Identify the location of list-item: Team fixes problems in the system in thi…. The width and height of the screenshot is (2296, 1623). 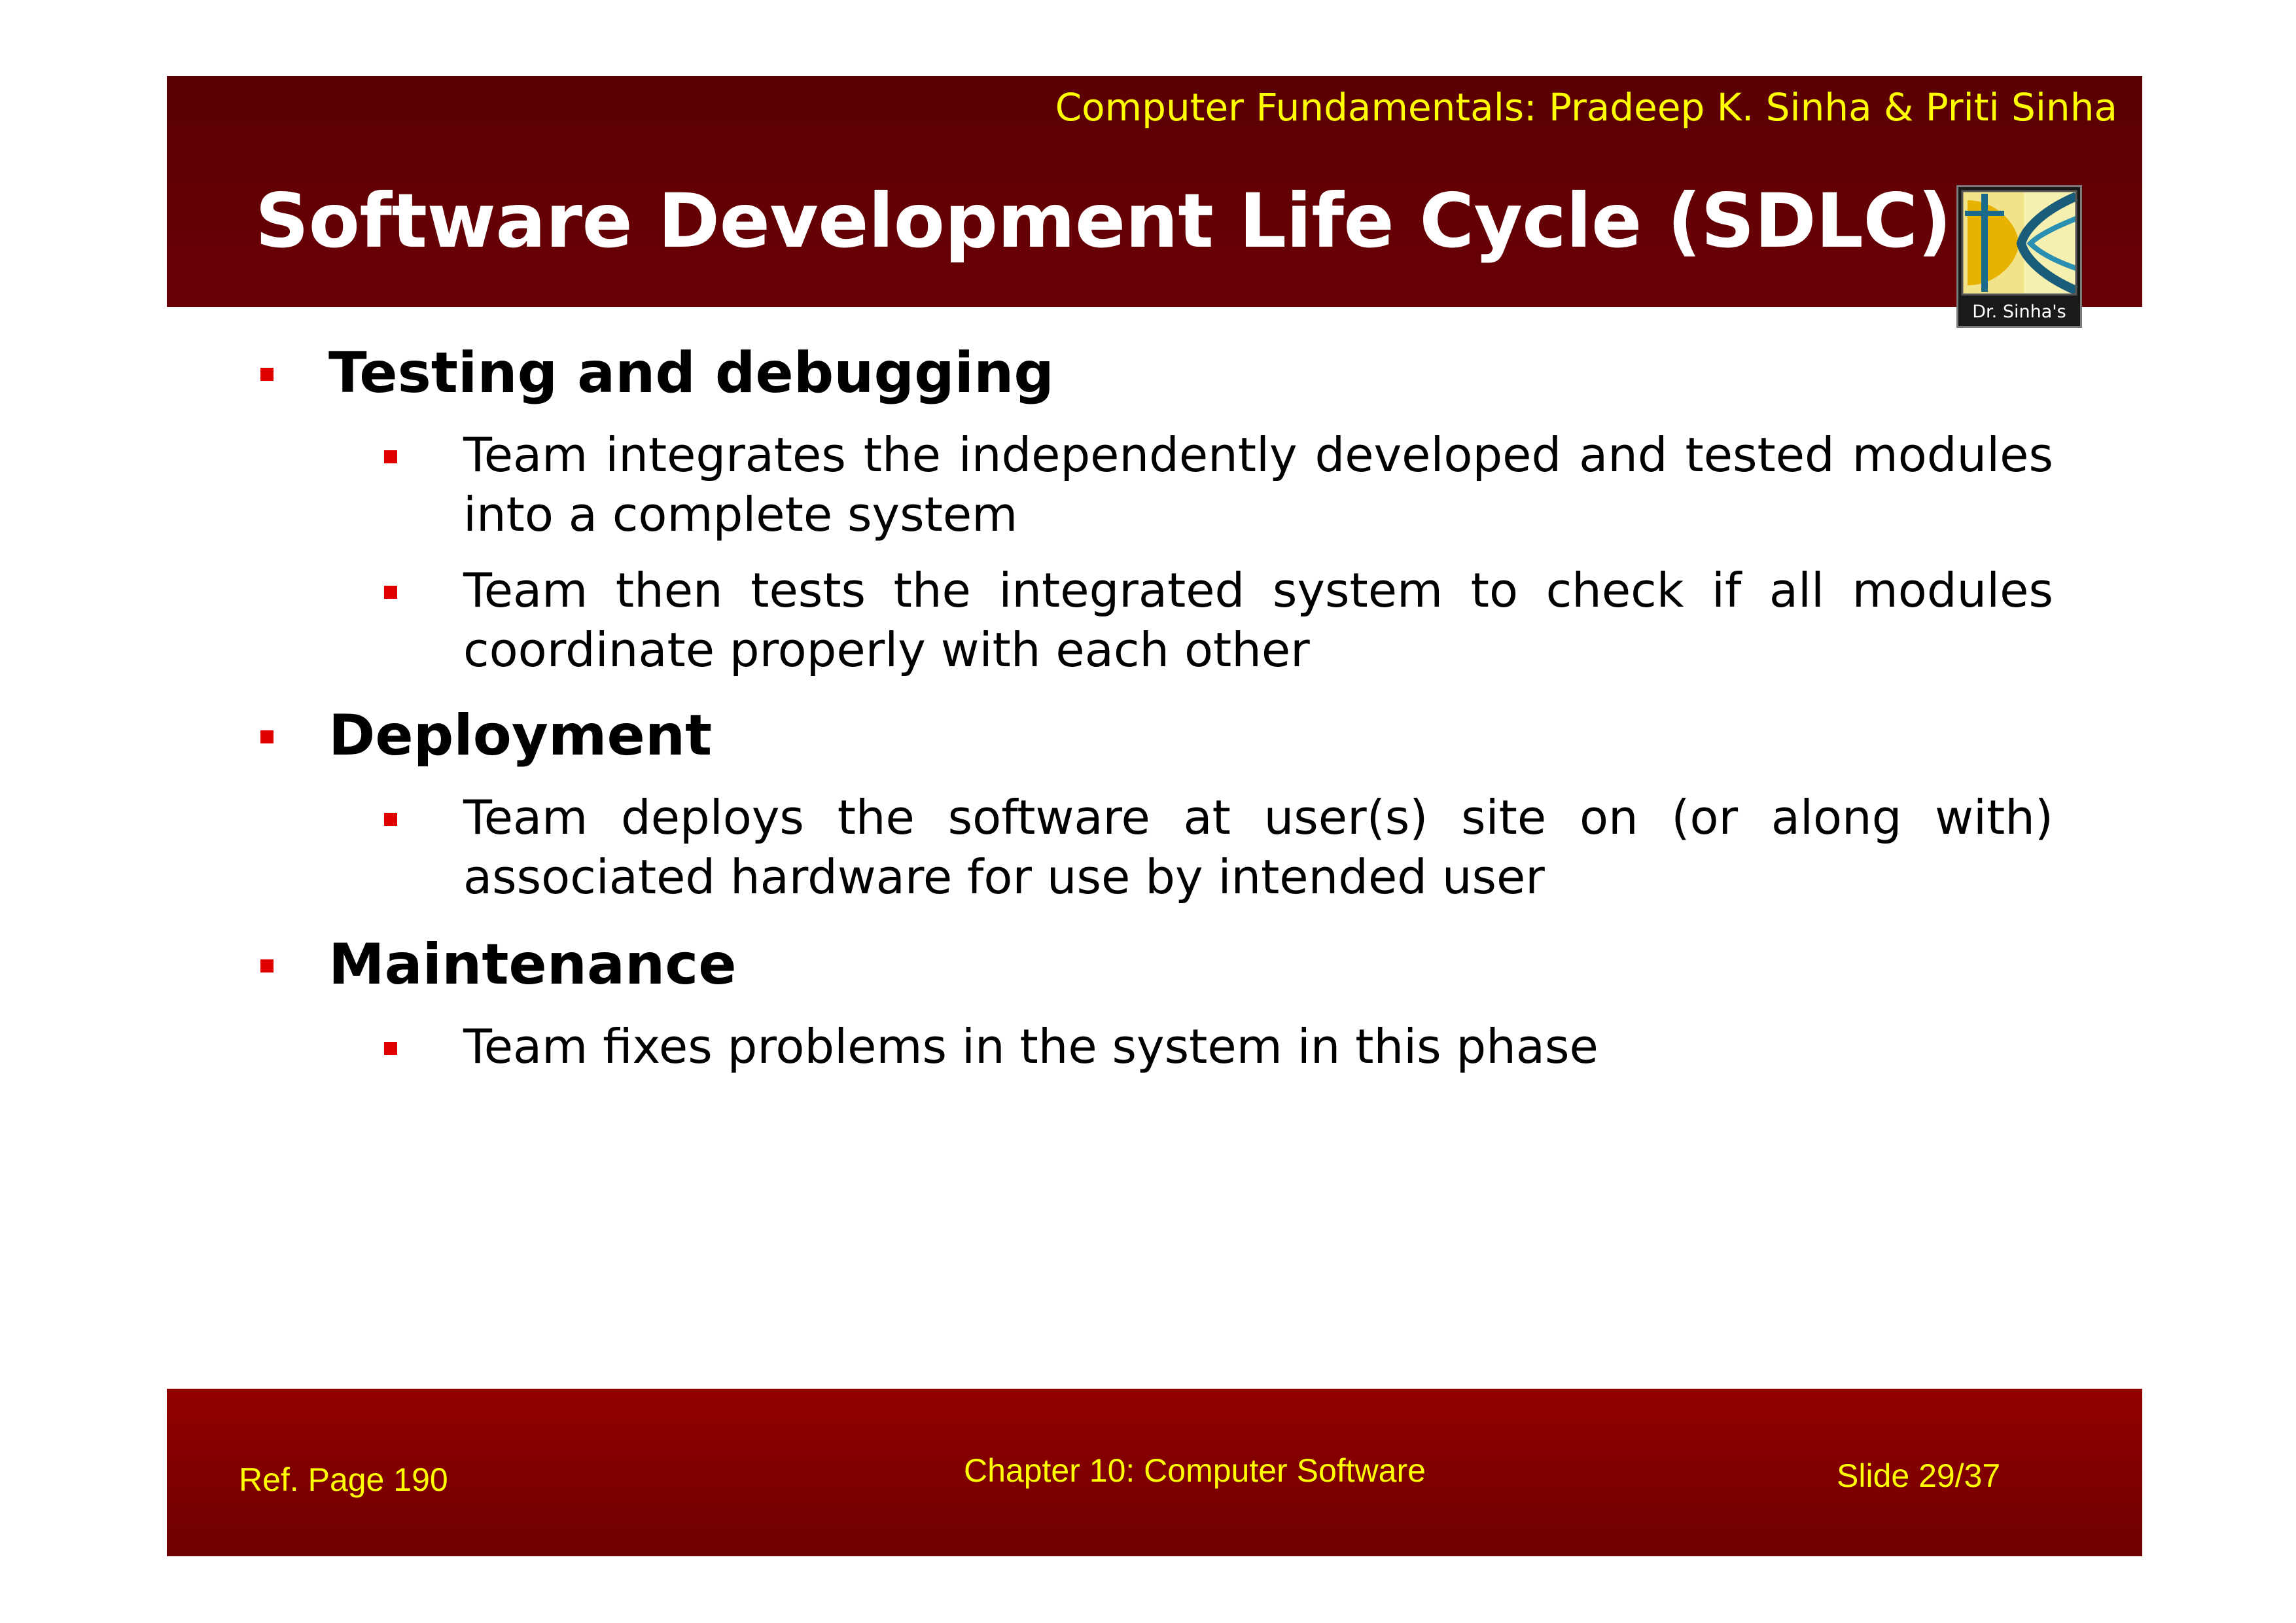
(1031, 1046).